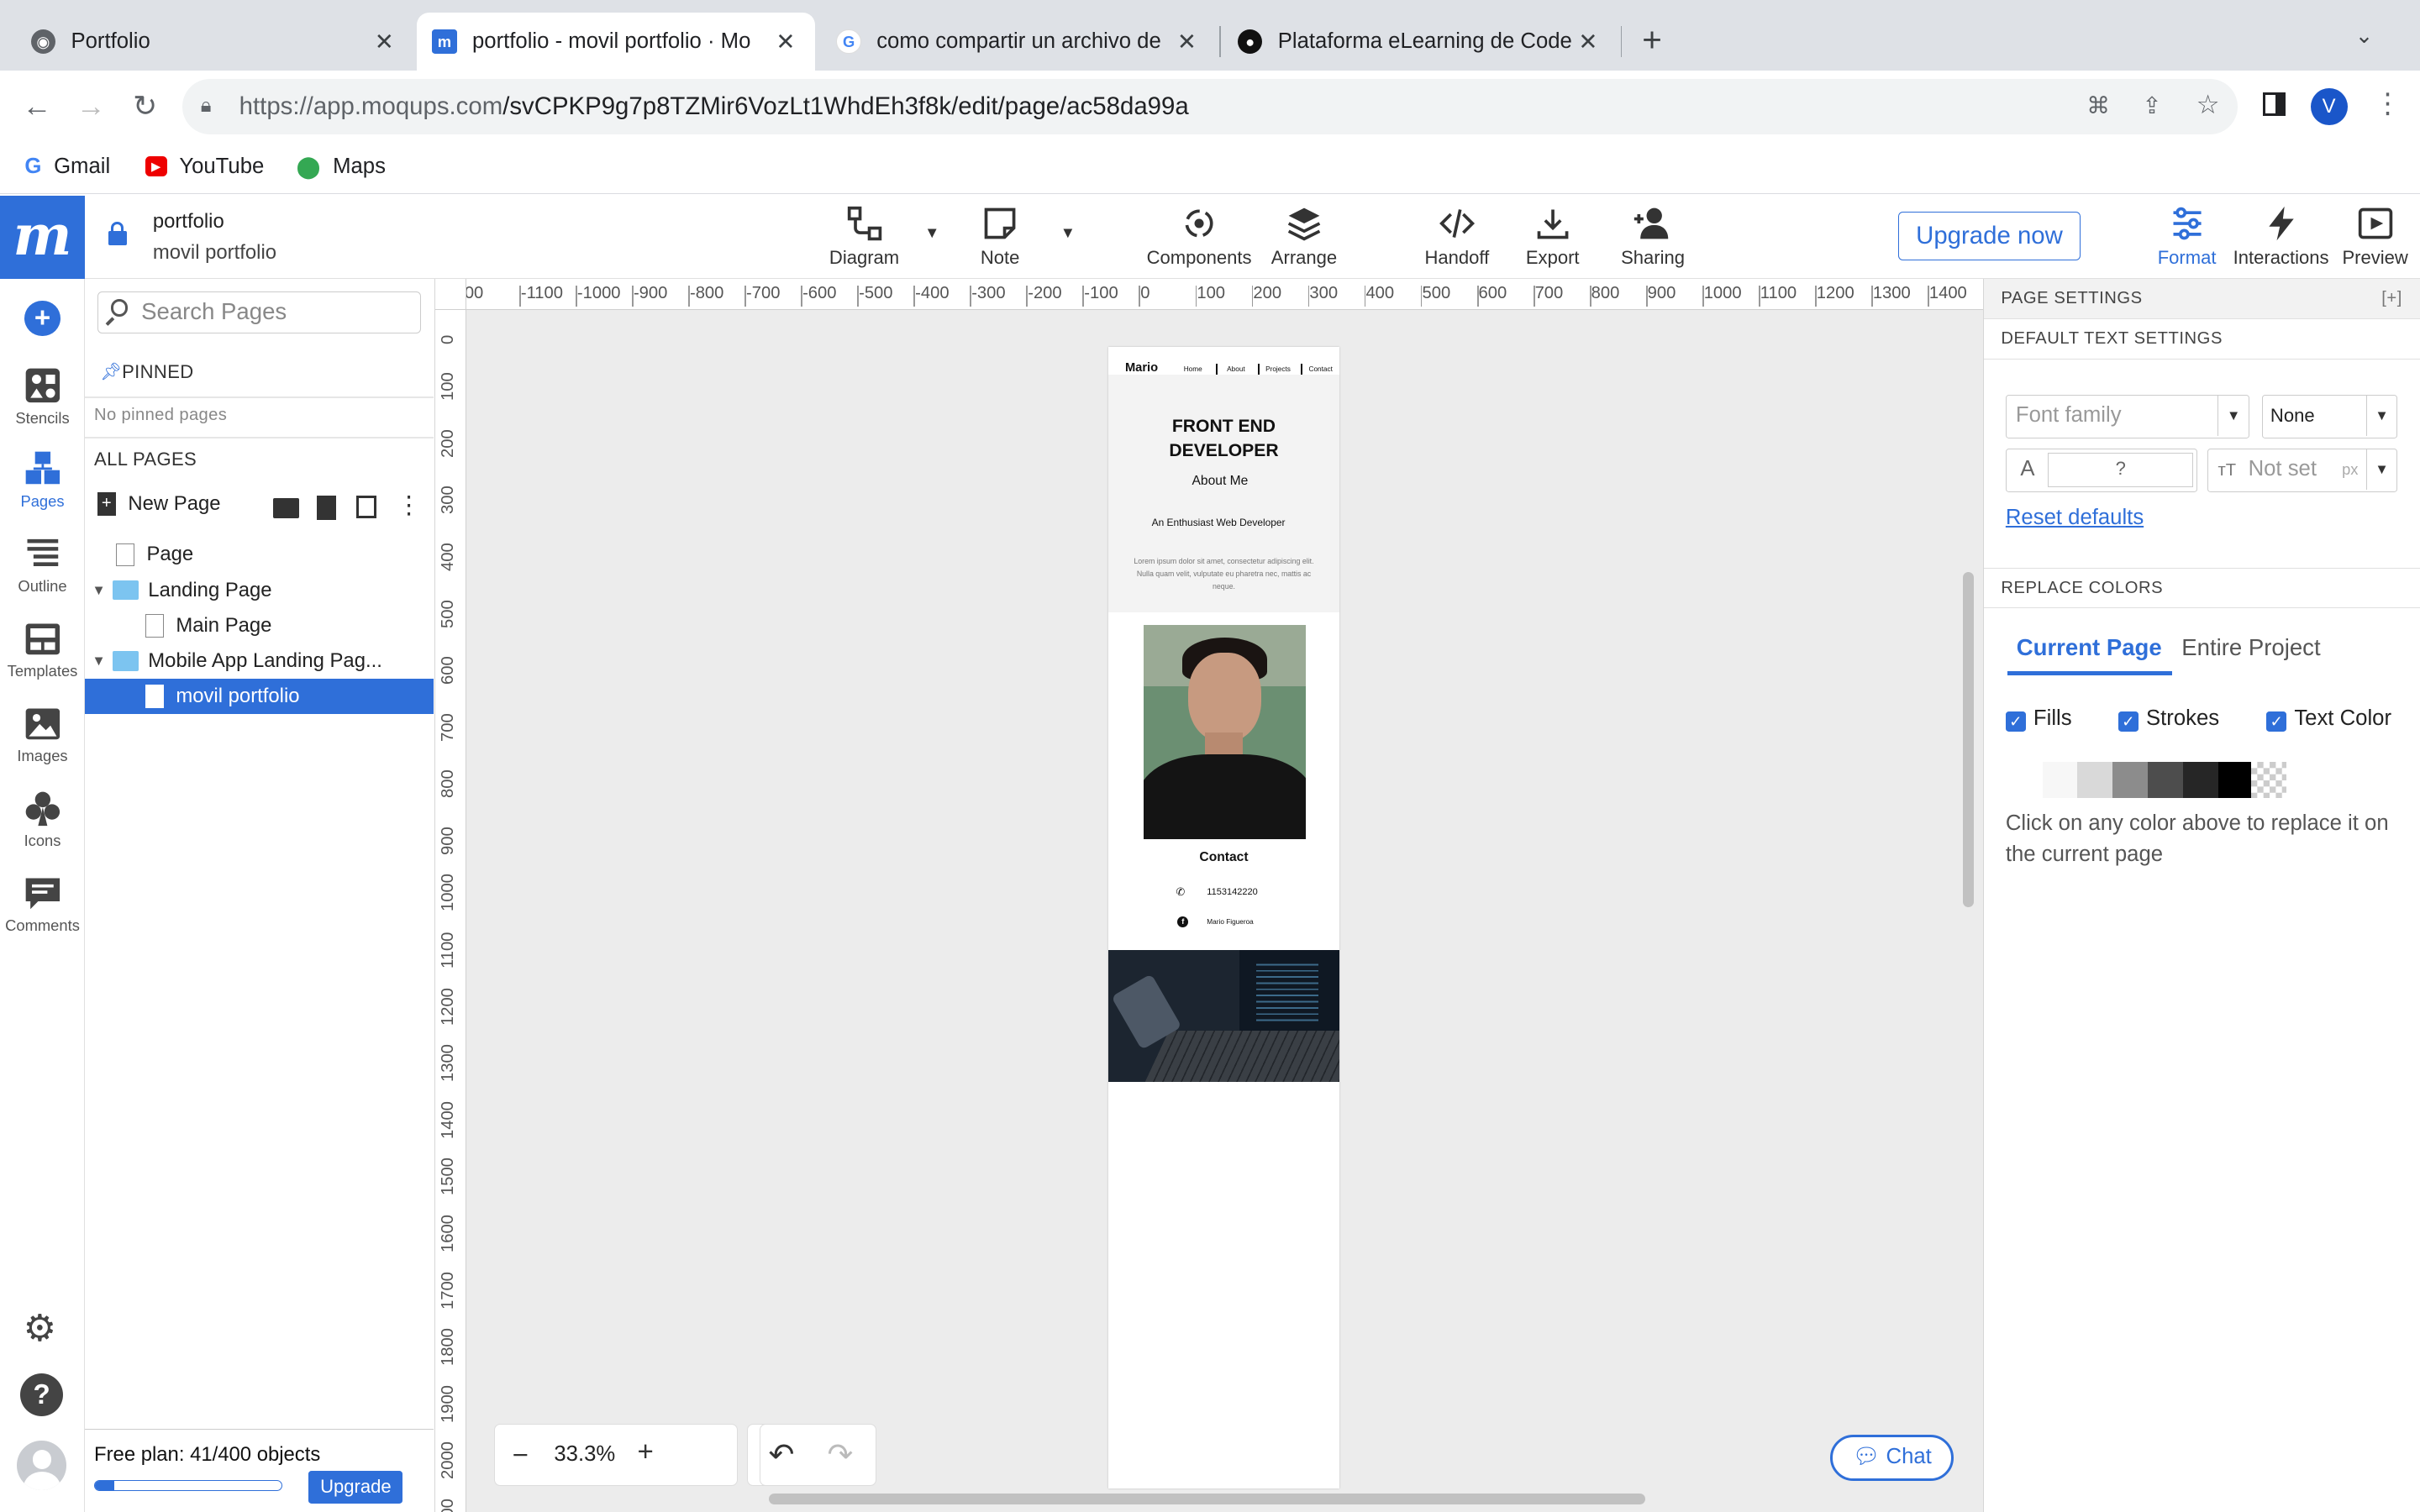 The image size is (2420, 1512). I want to click on star-icon: ☆, so click(2208, 105).